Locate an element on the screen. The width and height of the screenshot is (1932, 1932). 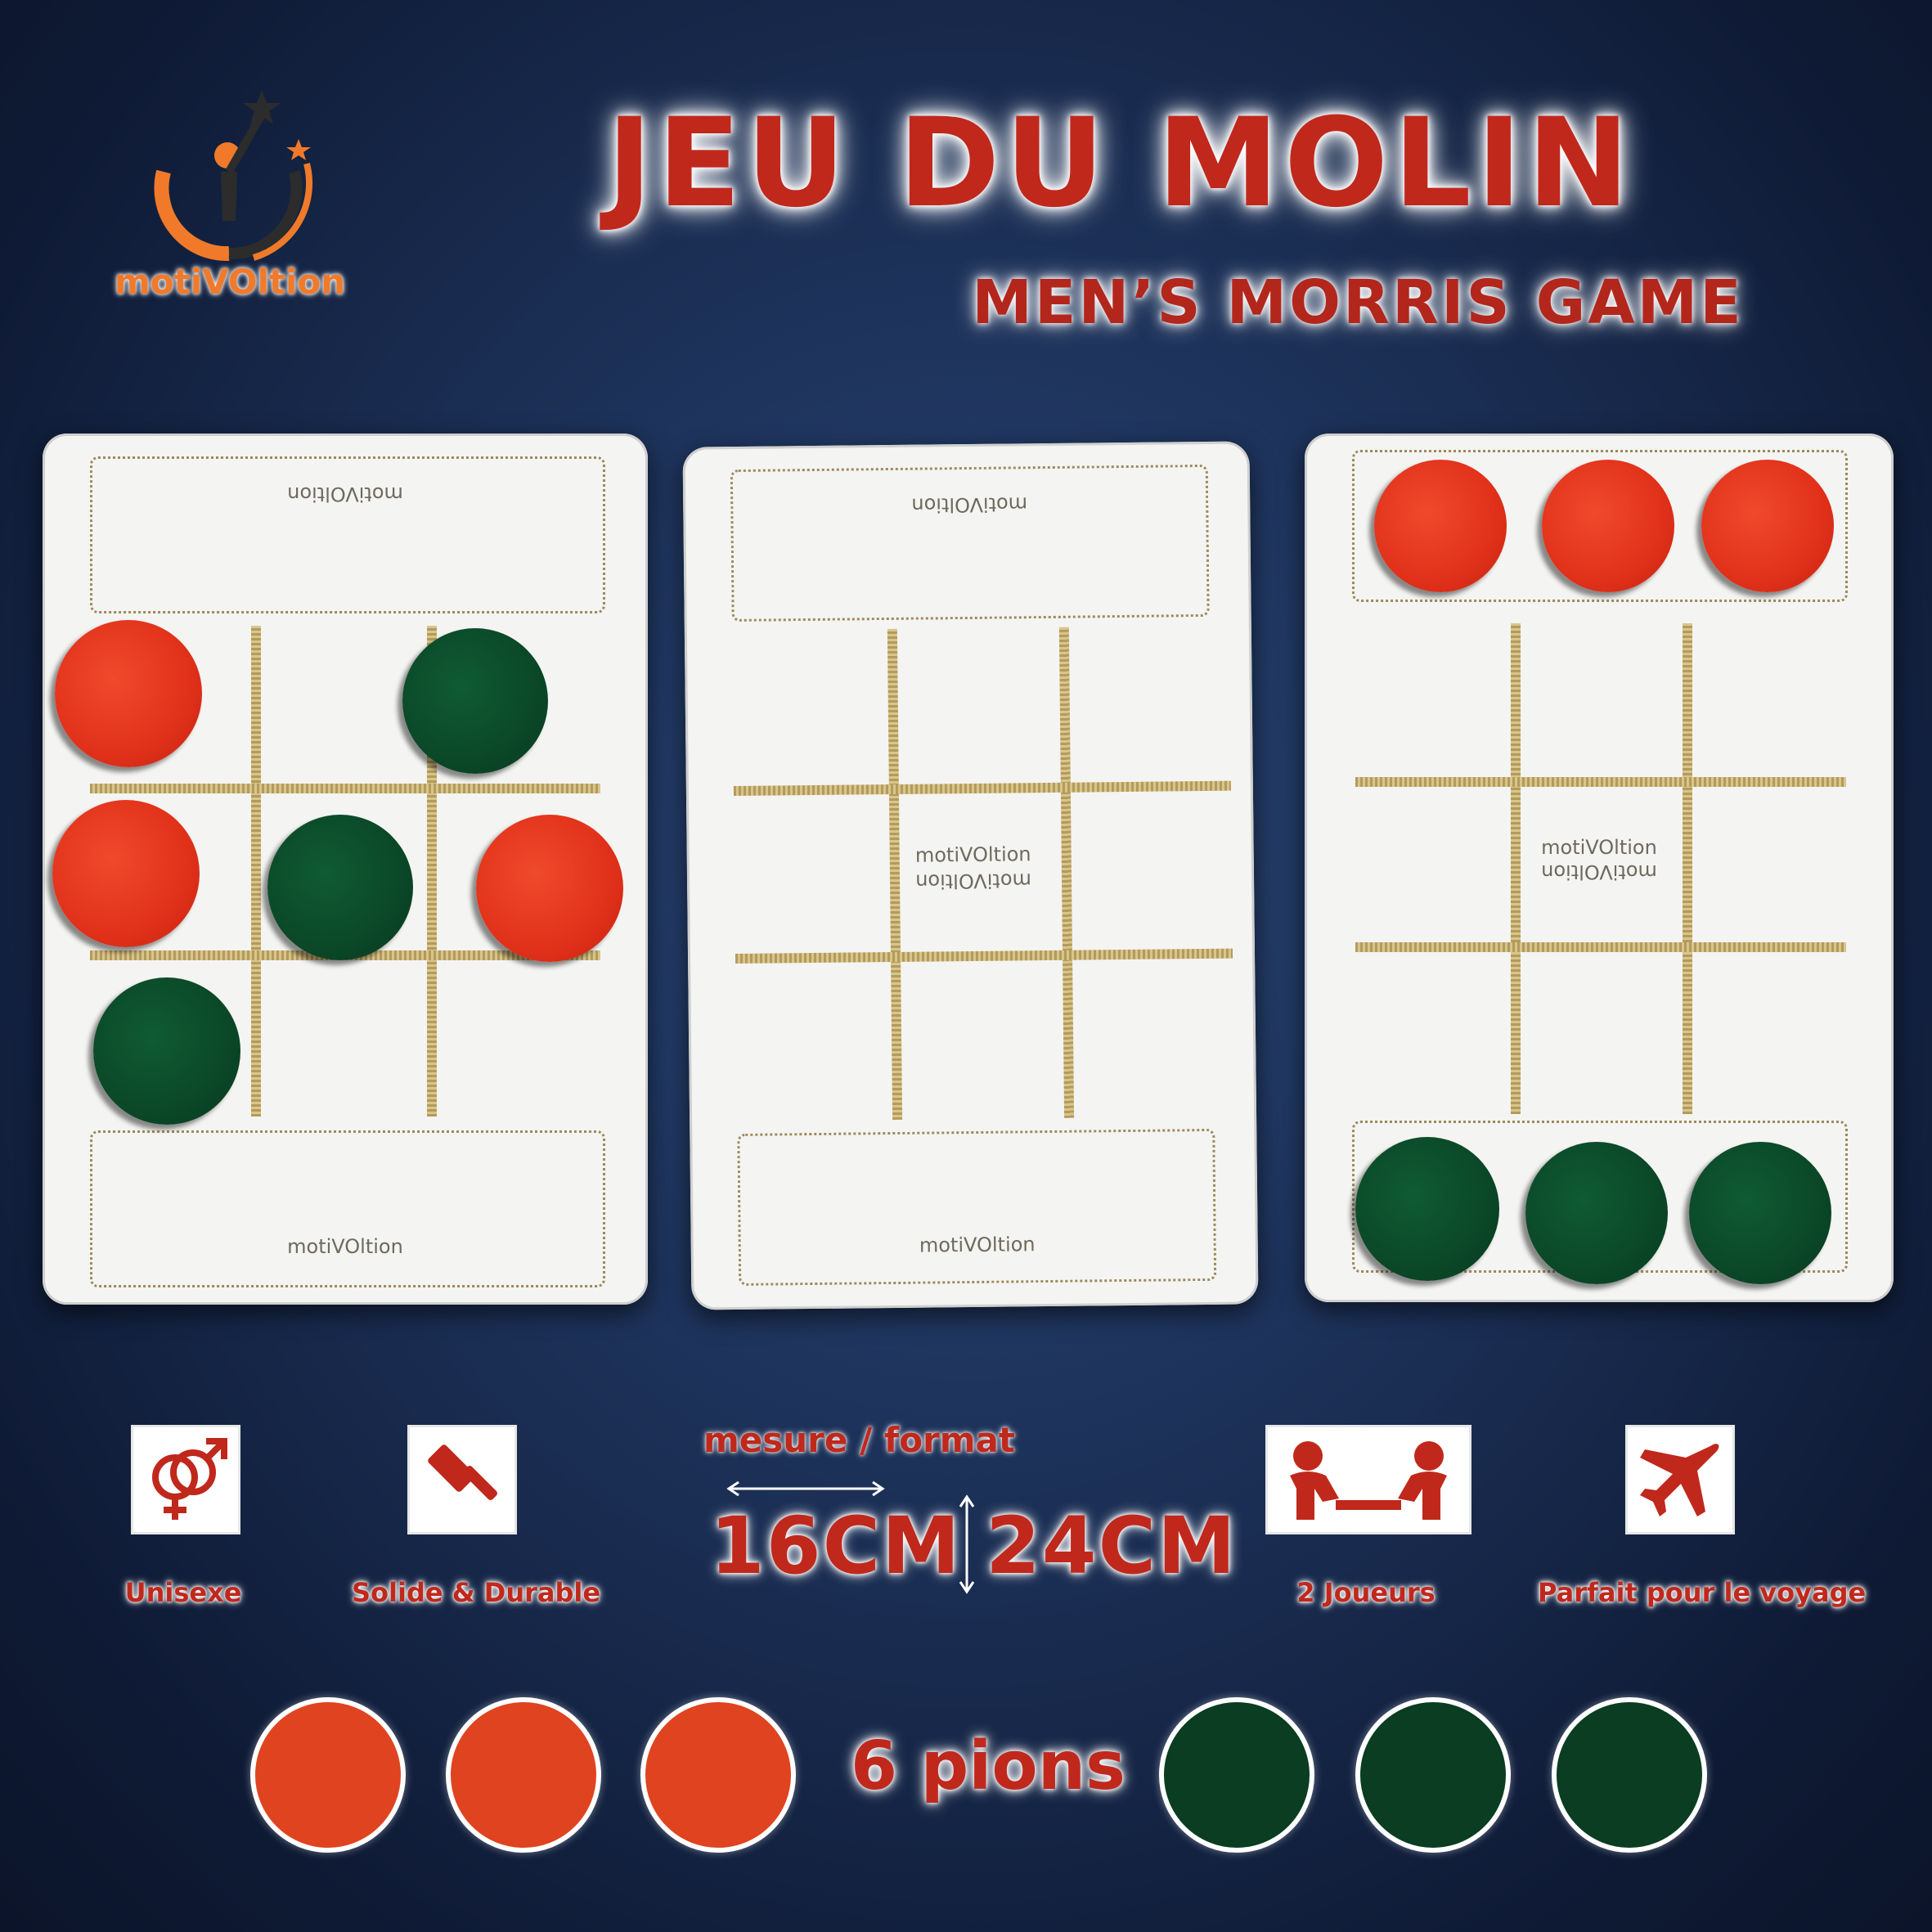
gavel-icon is located at coordinates (462, 1473).